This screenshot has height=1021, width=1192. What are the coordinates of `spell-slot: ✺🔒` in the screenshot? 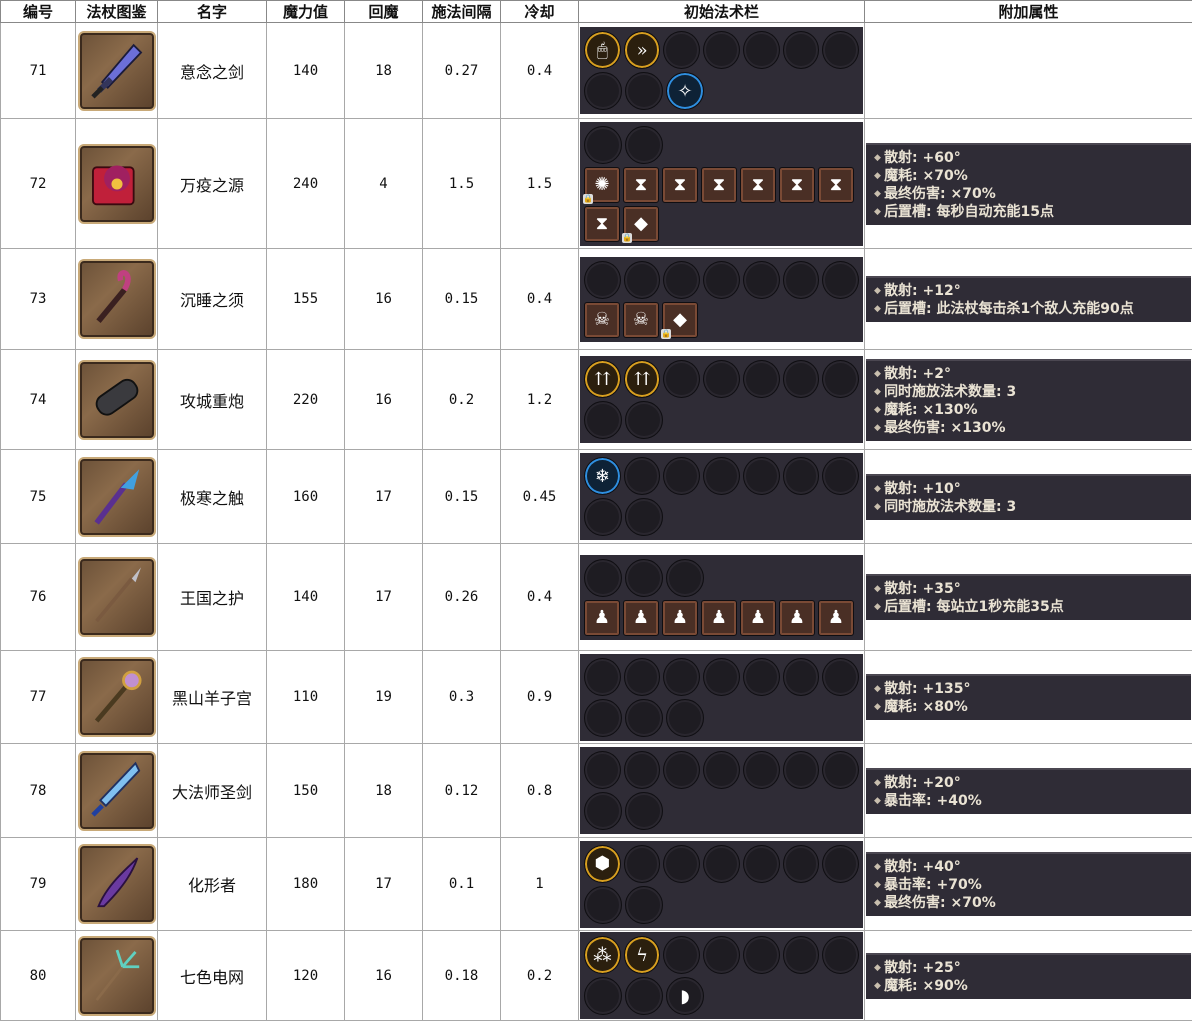 It's located at (602, 185).